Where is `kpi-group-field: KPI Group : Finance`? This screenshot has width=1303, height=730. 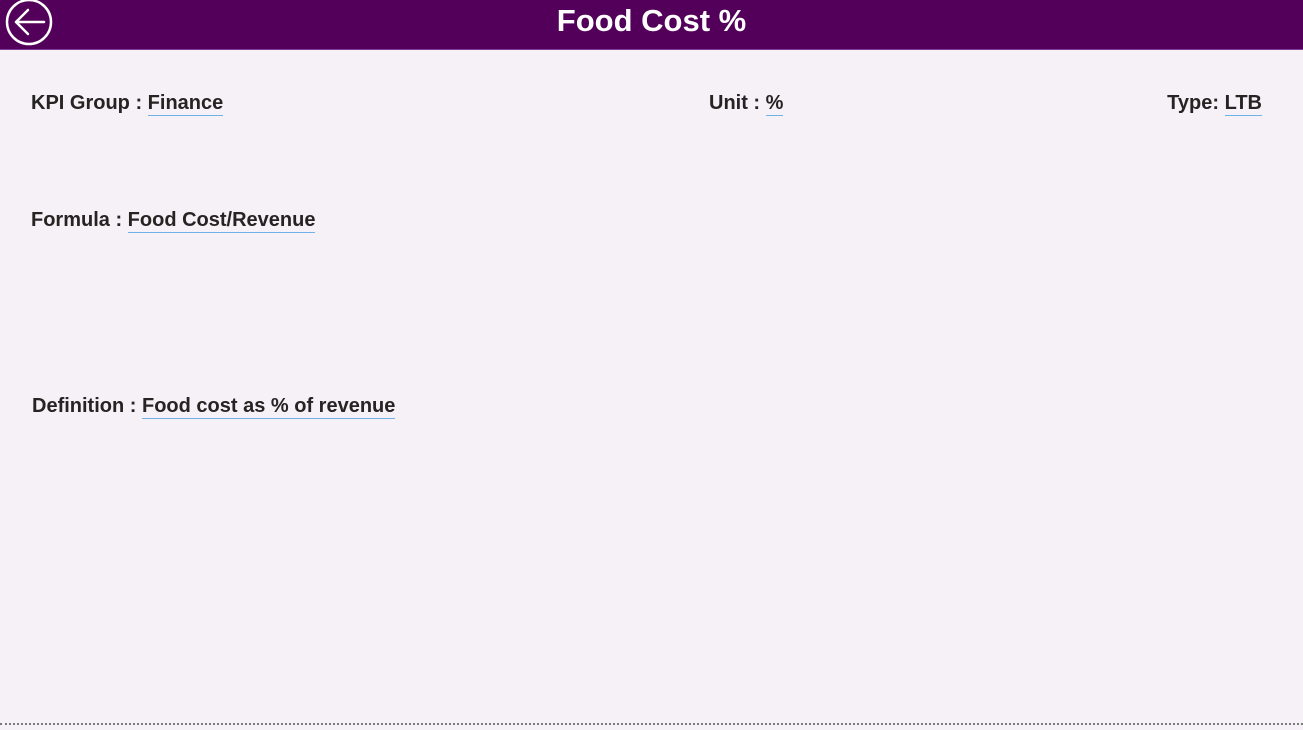
kpi-group-field: KPI Group : Finance is located at coordinates (127, 104).